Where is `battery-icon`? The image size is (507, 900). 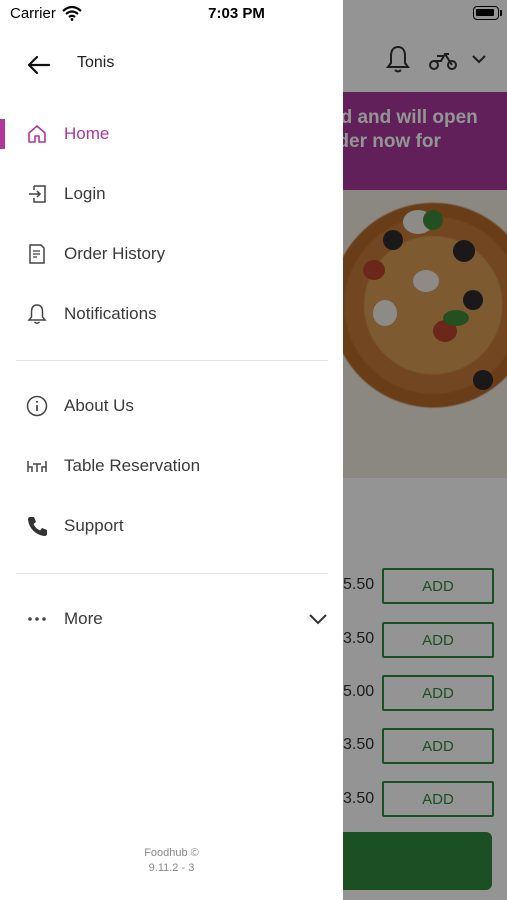 battery-icon is located at coordinates (486, 13).